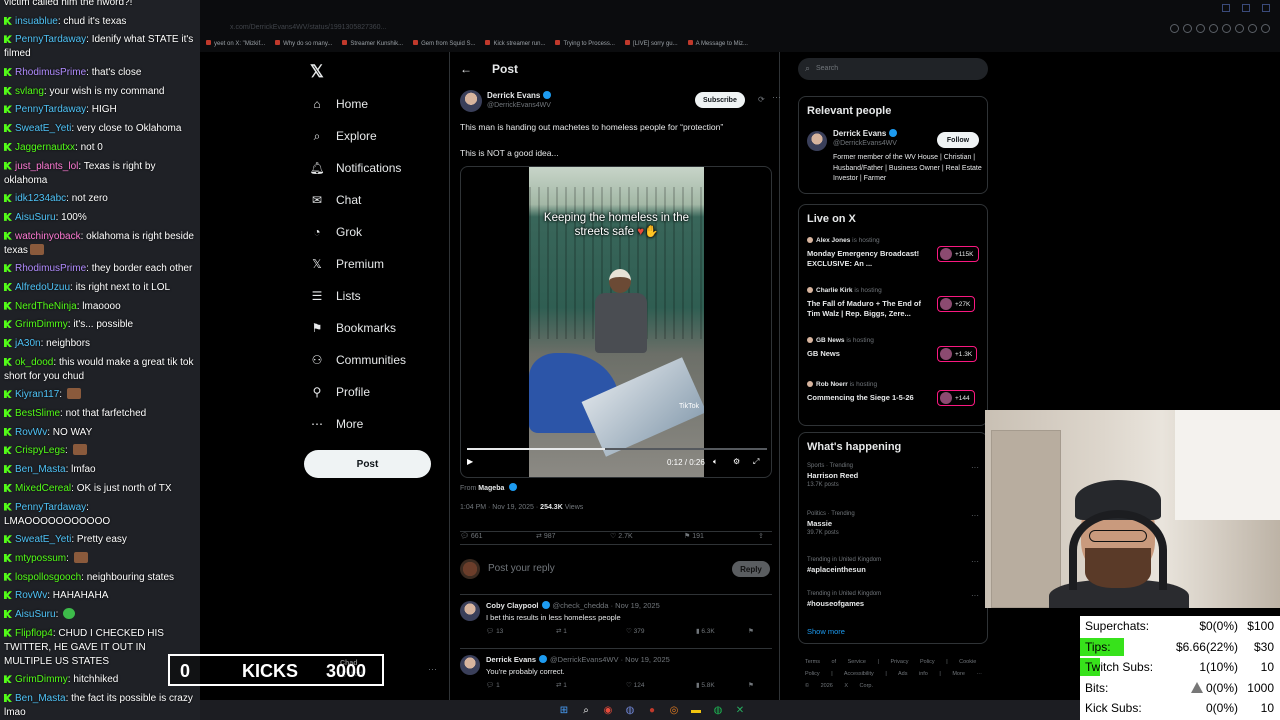  What do you see at coordinates (355, 168) in the screenshot?
I see `nav-item-notifications: 🔔︎ Notifications` at bounding box center [355, 168].